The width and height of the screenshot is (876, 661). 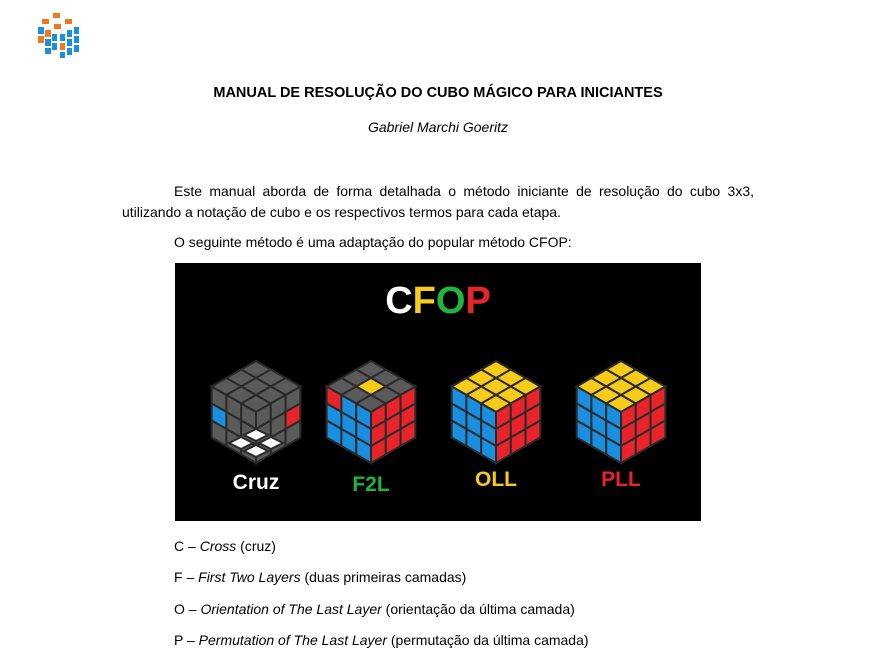 What do you see at coordinates (178, 577) in the screenshot?
I see `step-letter: F` at bounding box center [178, 577].